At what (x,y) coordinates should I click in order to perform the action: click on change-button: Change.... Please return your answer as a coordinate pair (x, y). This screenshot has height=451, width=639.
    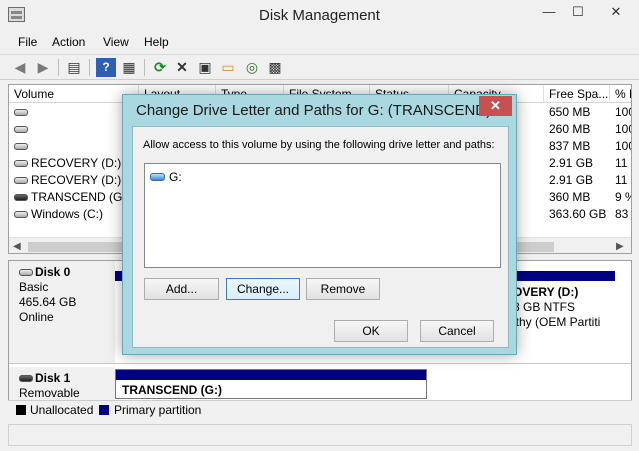
    Looking at the image, I should click on (263, 289).